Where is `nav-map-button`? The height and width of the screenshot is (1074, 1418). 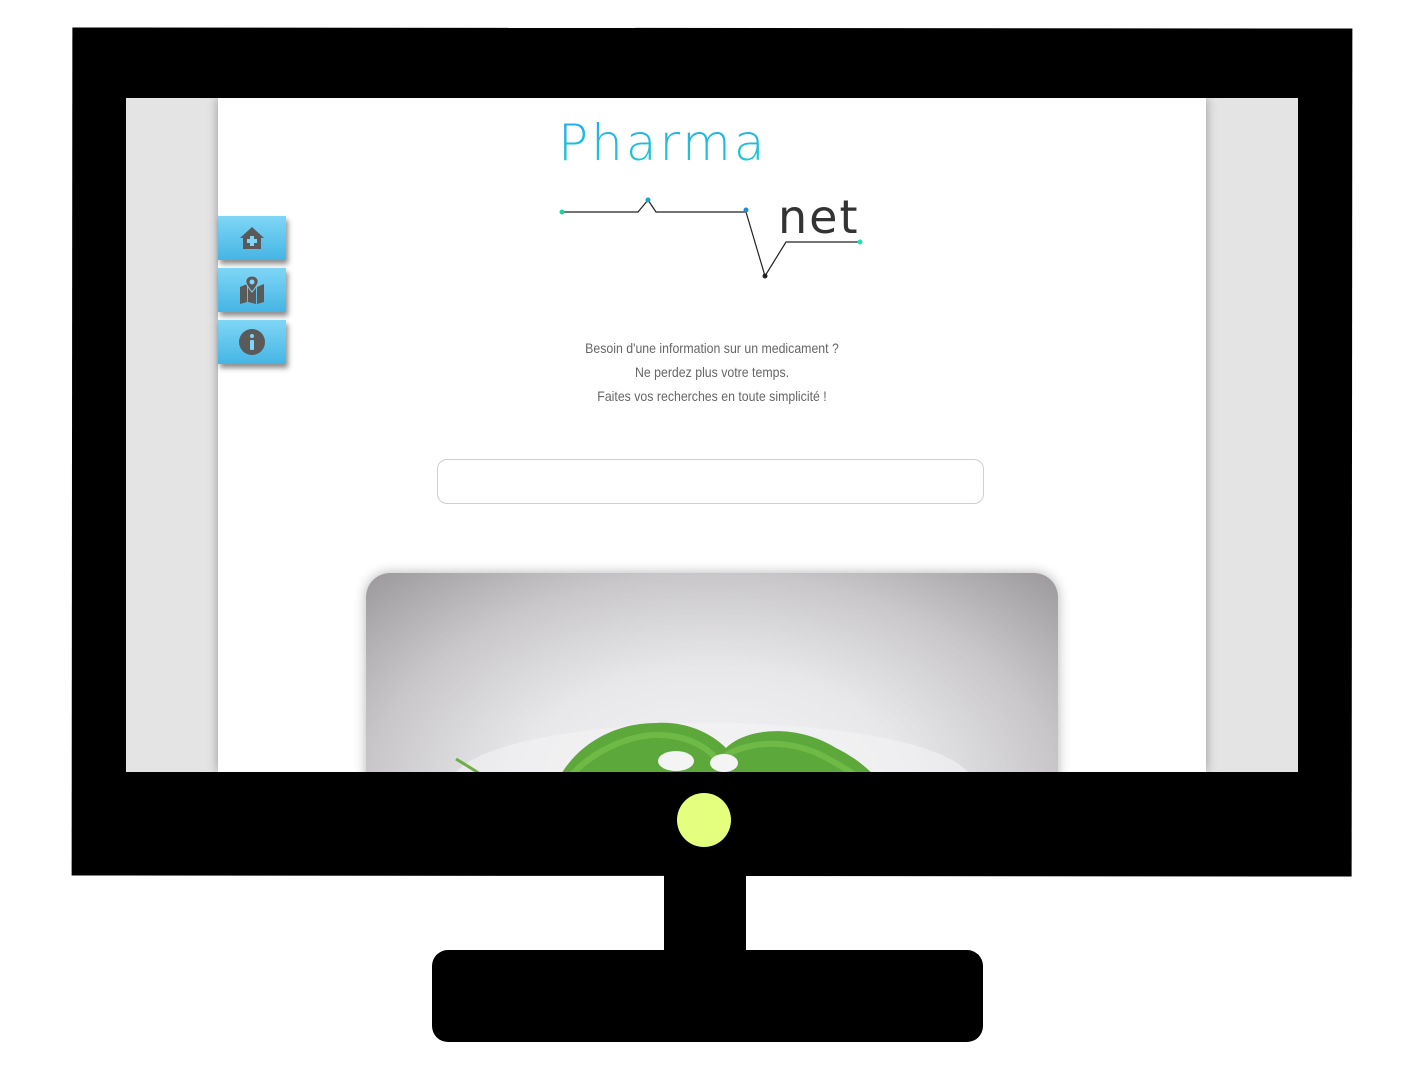 nav-map-button is located at coordinates (252, 290).